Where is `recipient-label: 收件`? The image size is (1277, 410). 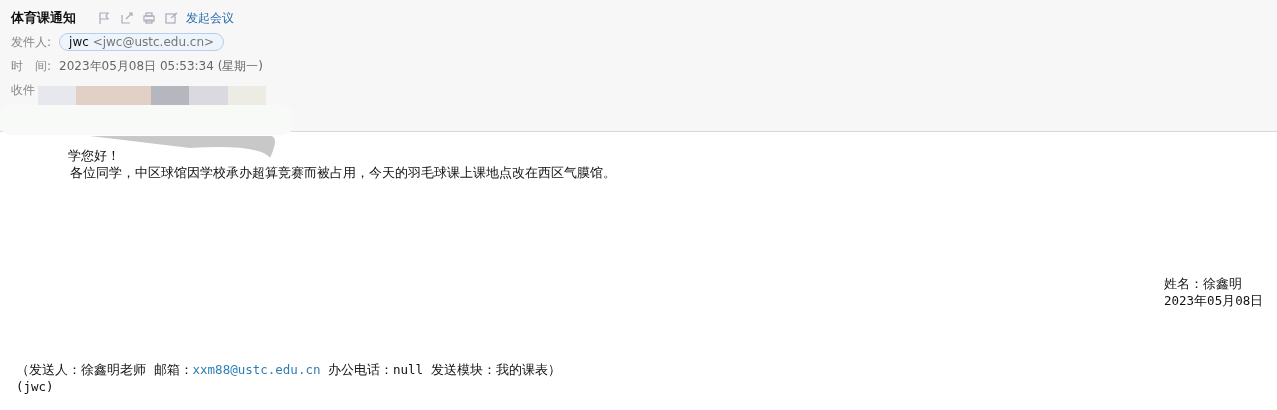
recipient-label: 收件 is located at coordinates (23, 90).